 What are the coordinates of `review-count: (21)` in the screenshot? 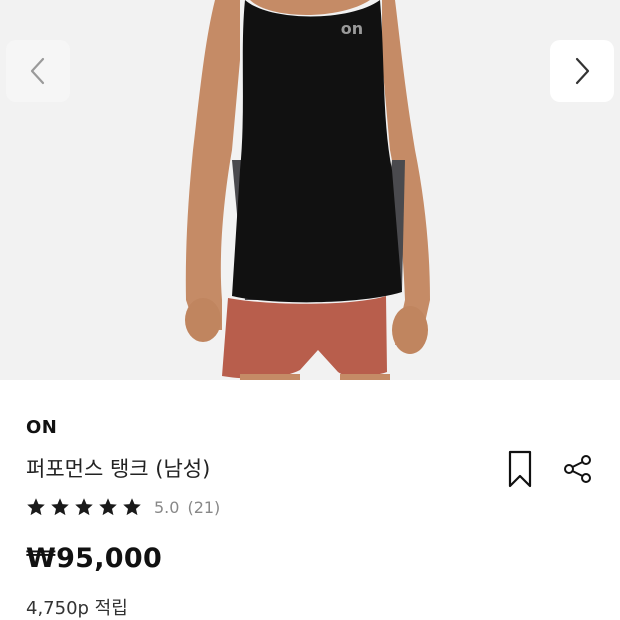 It's located at (203, 507).